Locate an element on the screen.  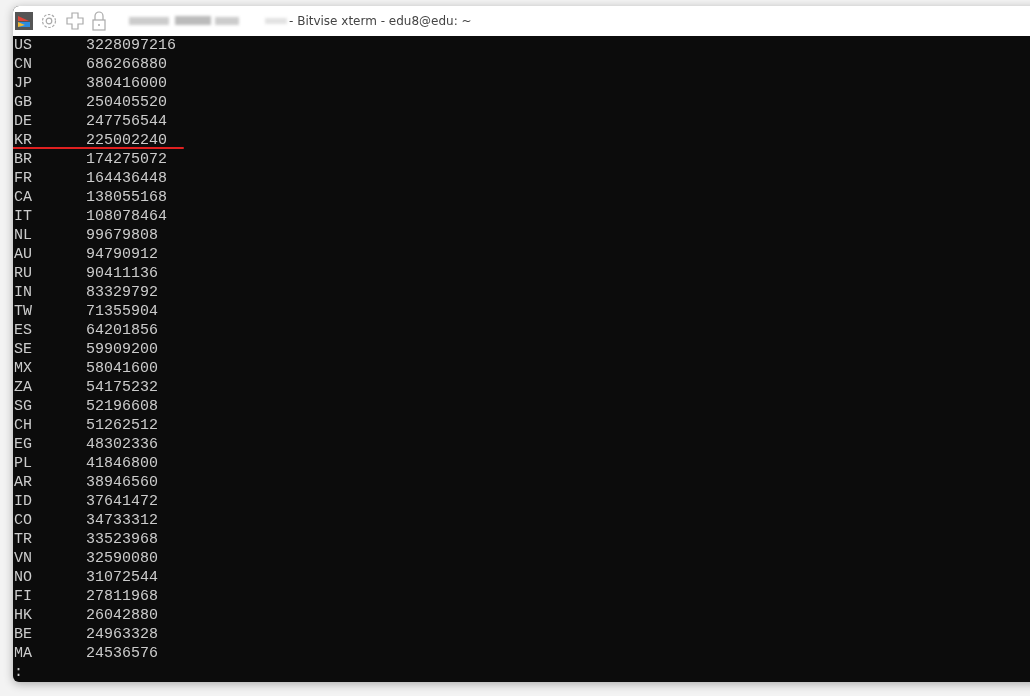
lock-icon is located at coordinates (99, 21).